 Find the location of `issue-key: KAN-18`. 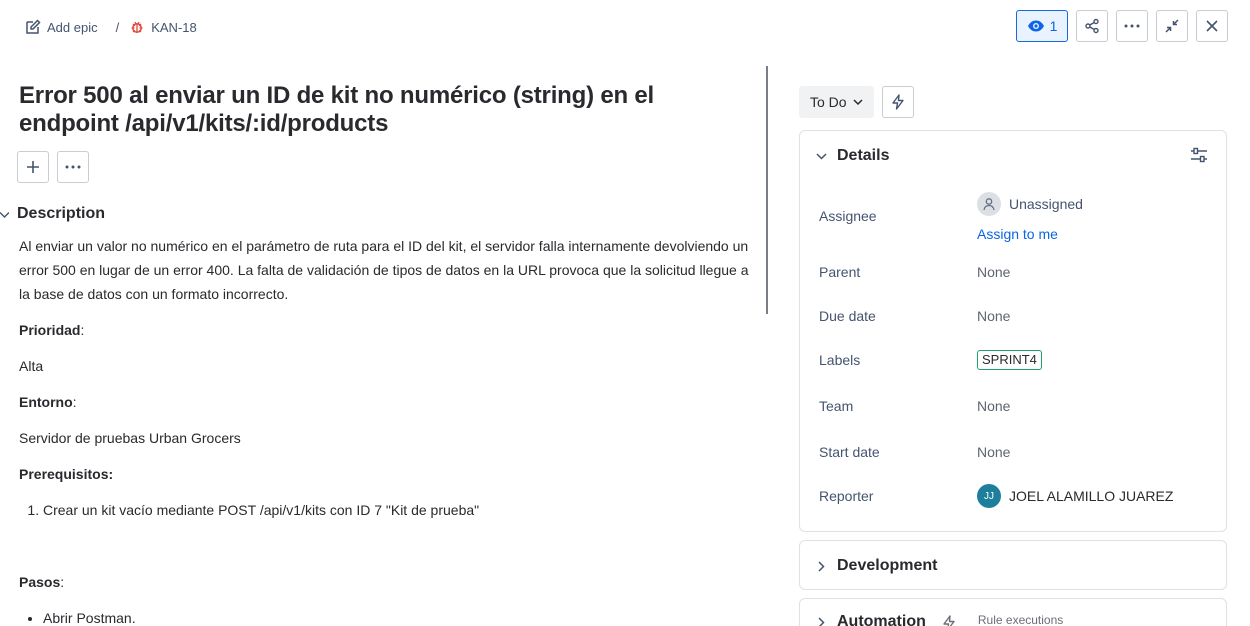

issue-key: KAN-18 is located at coordinates (174, 27).